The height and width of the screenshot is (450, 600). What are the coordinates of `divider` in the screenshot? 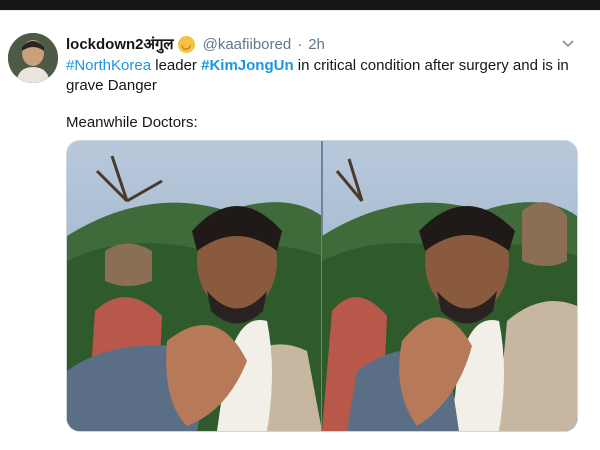 It's located at (300, 10).